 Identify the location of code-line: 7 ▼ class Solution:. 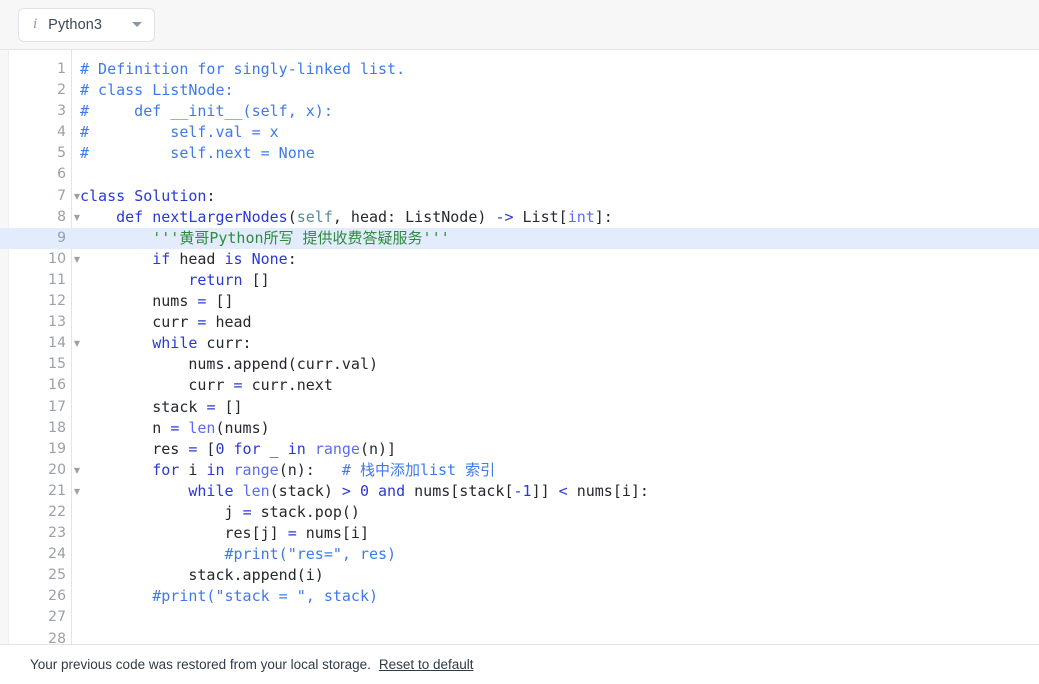
(519, 196).